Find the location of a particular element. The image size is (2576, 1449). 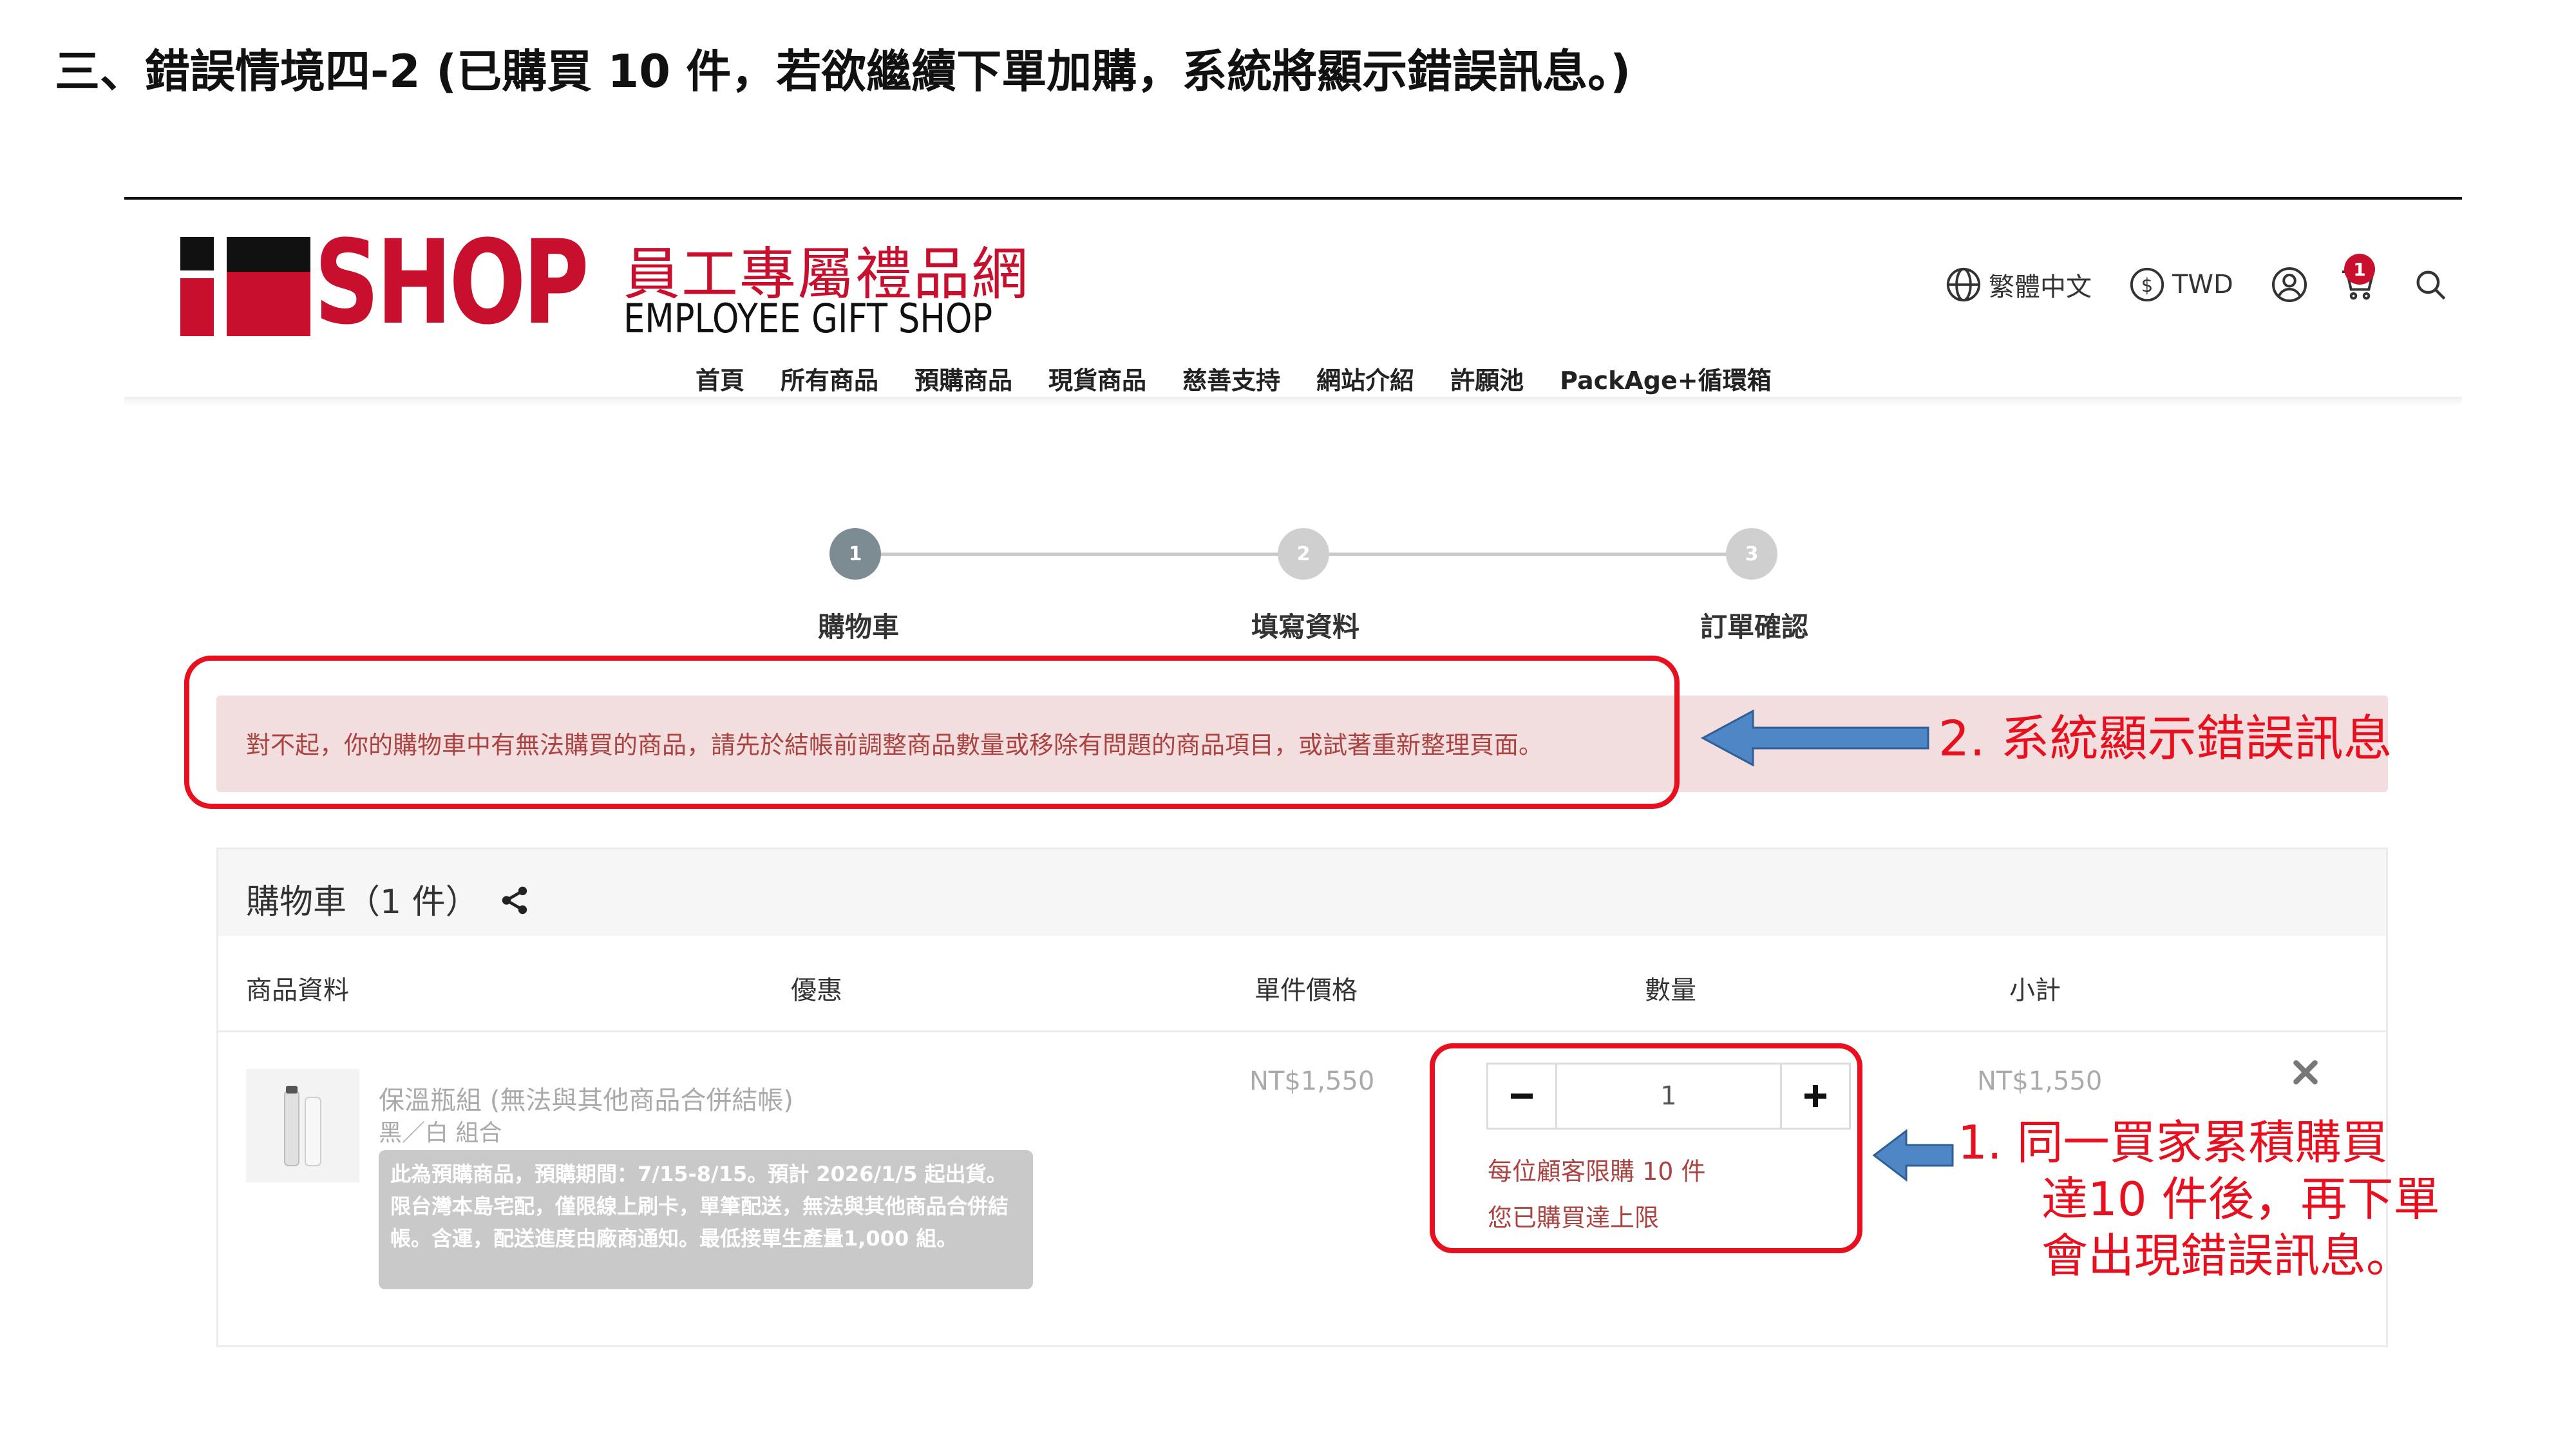

step-3-dot: 3 is located at coordinates (1752, 554).